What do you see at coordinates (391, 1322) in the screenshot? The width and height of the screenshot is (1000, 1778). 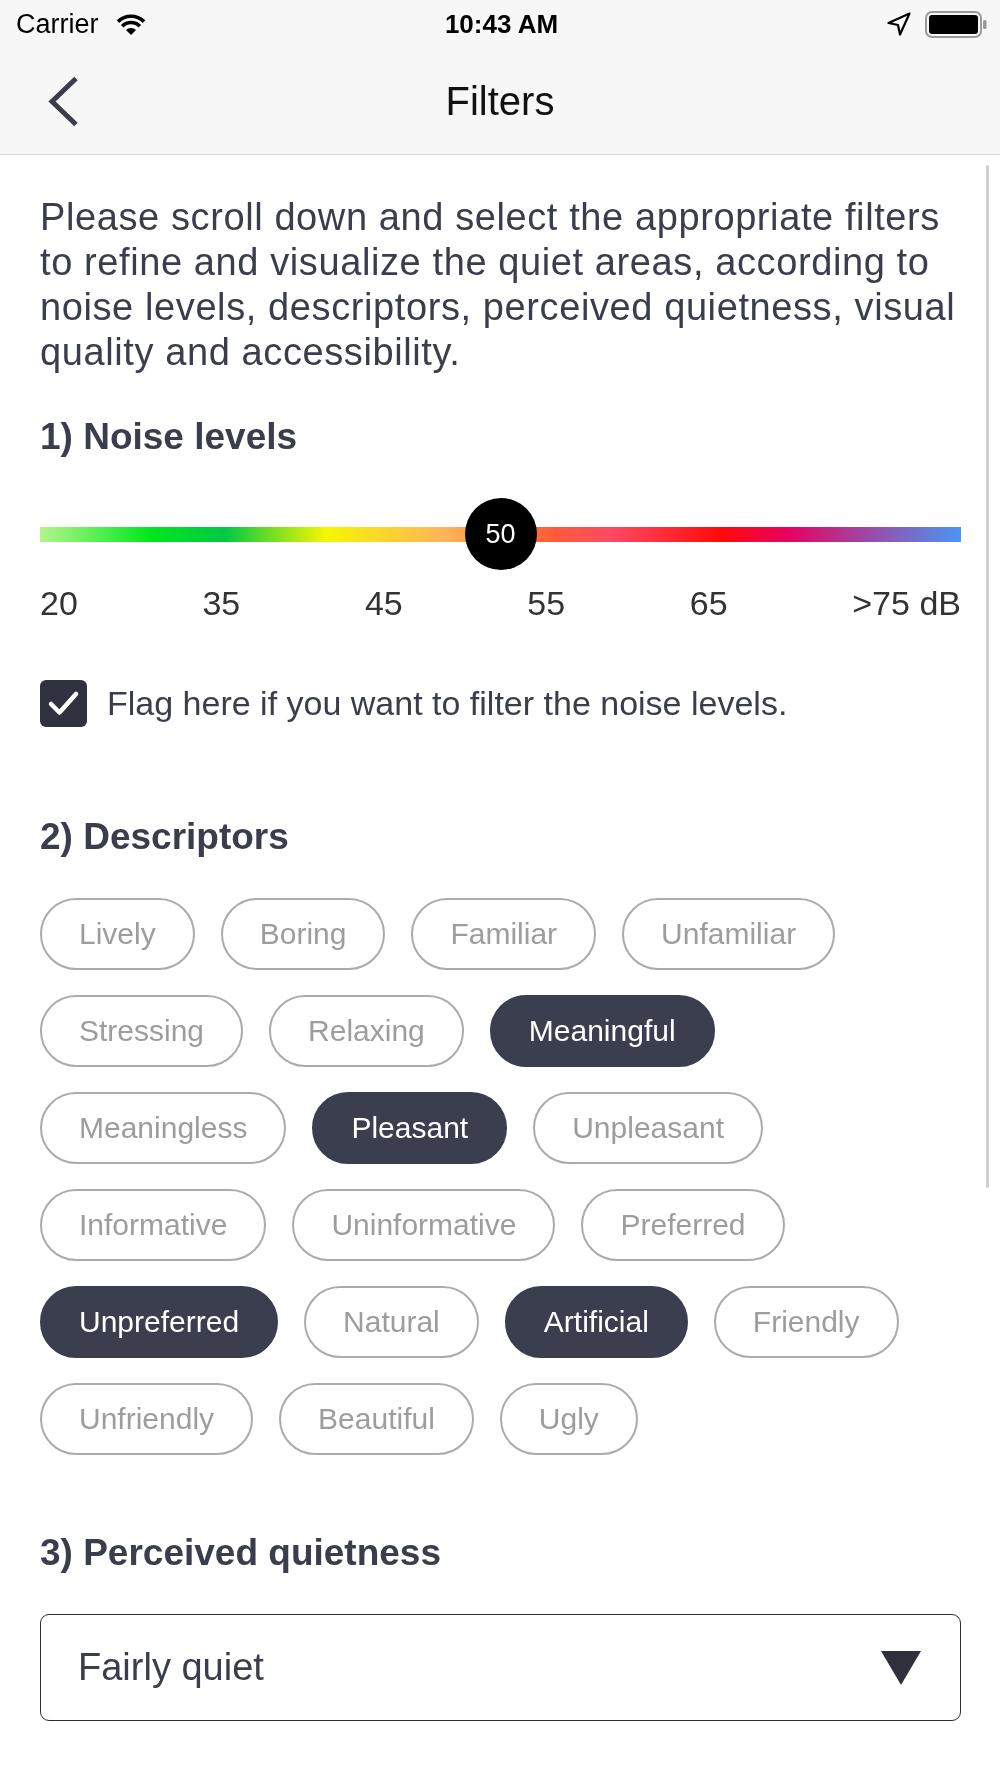 I see `descriptor-chip: Natural` at bounding box center [391, 1322].